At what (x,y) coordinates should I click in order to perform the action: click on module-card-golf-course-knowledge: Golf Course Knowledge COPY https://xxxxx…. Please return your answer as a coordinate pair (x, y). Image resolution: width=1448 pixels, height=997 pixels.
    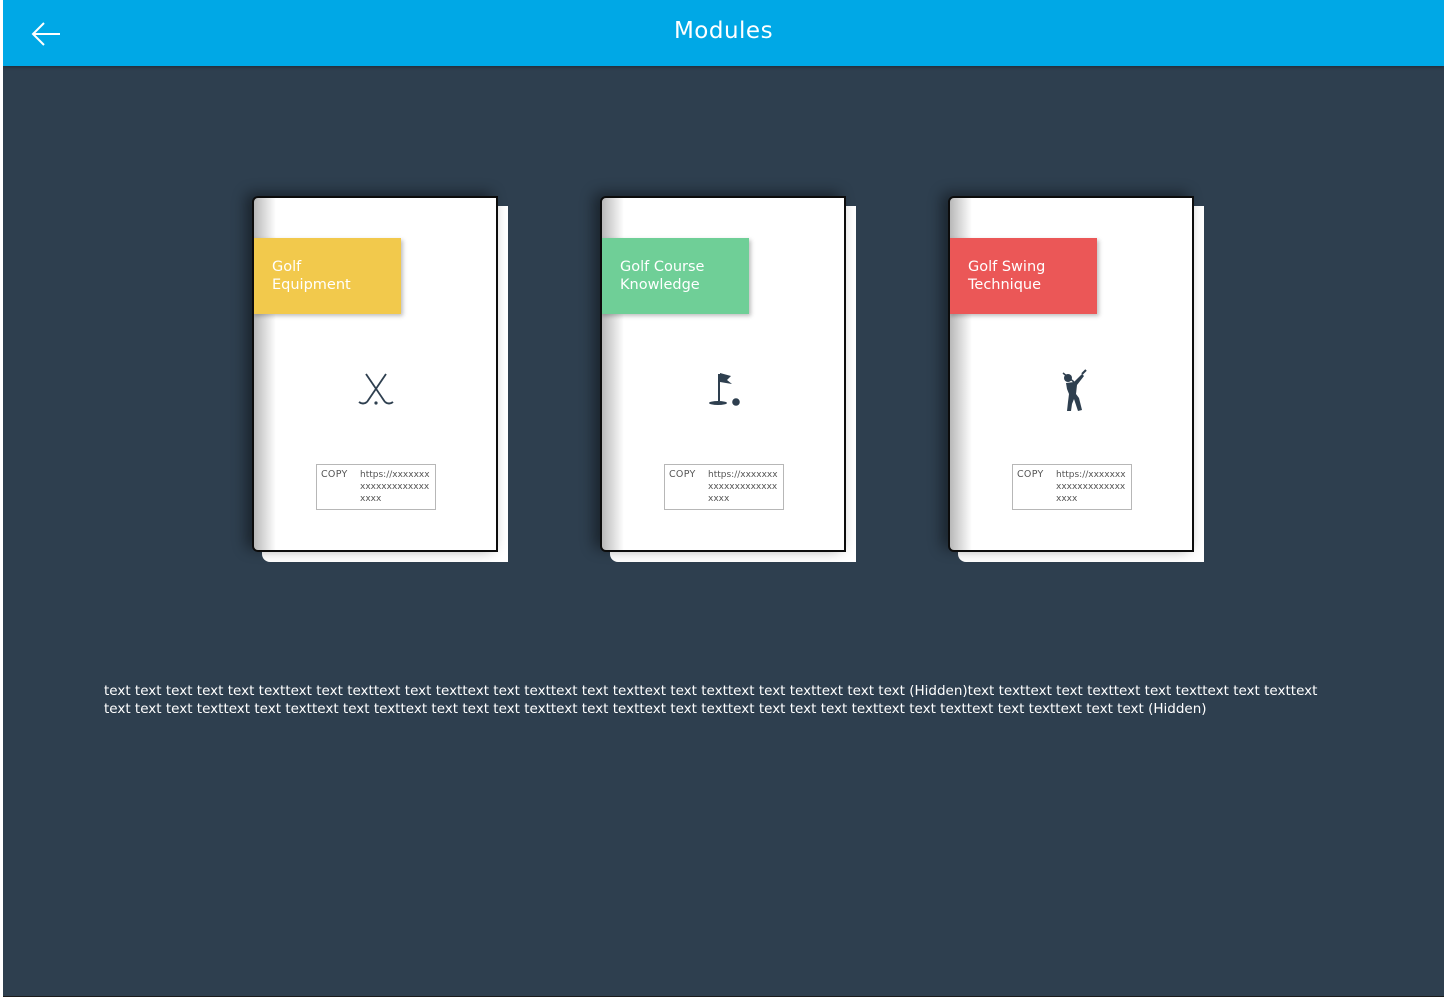
    Looking at the image, I should click on (728, 379).